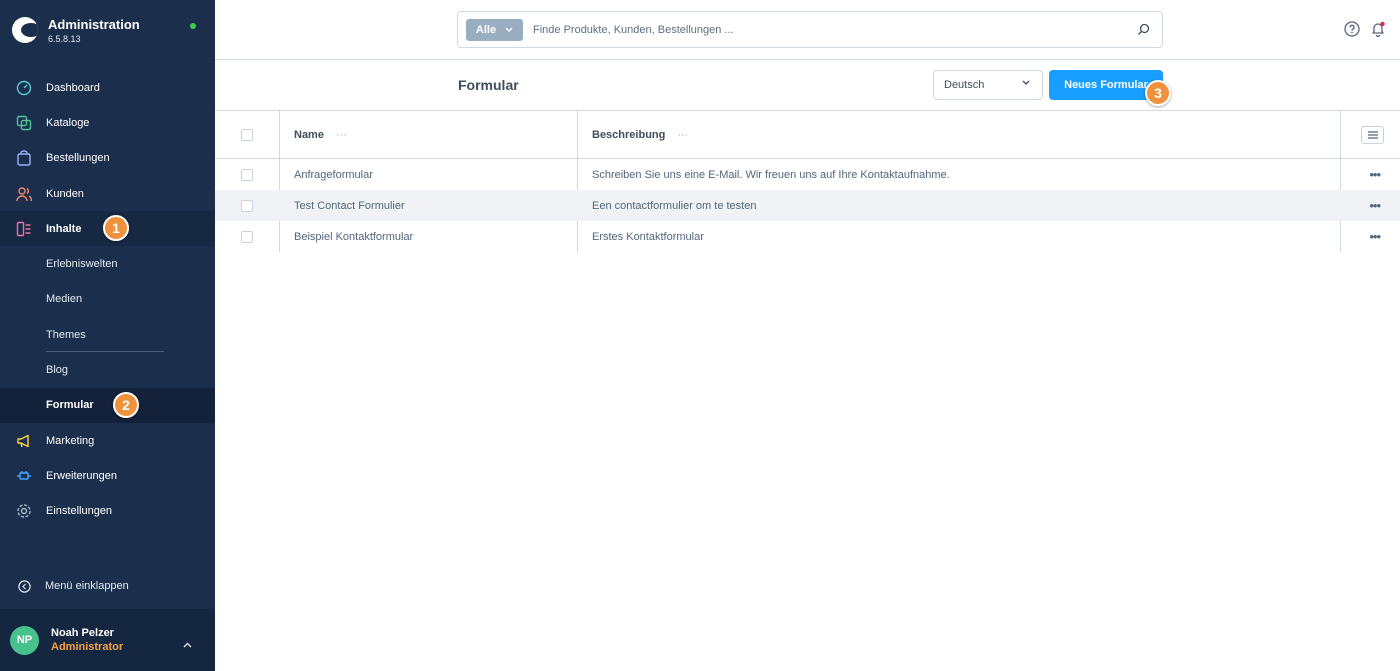  What do you see at coordinates (488, 85) in the screenshot?
I see `page-title: Formular` at bounding box center [488, 85].